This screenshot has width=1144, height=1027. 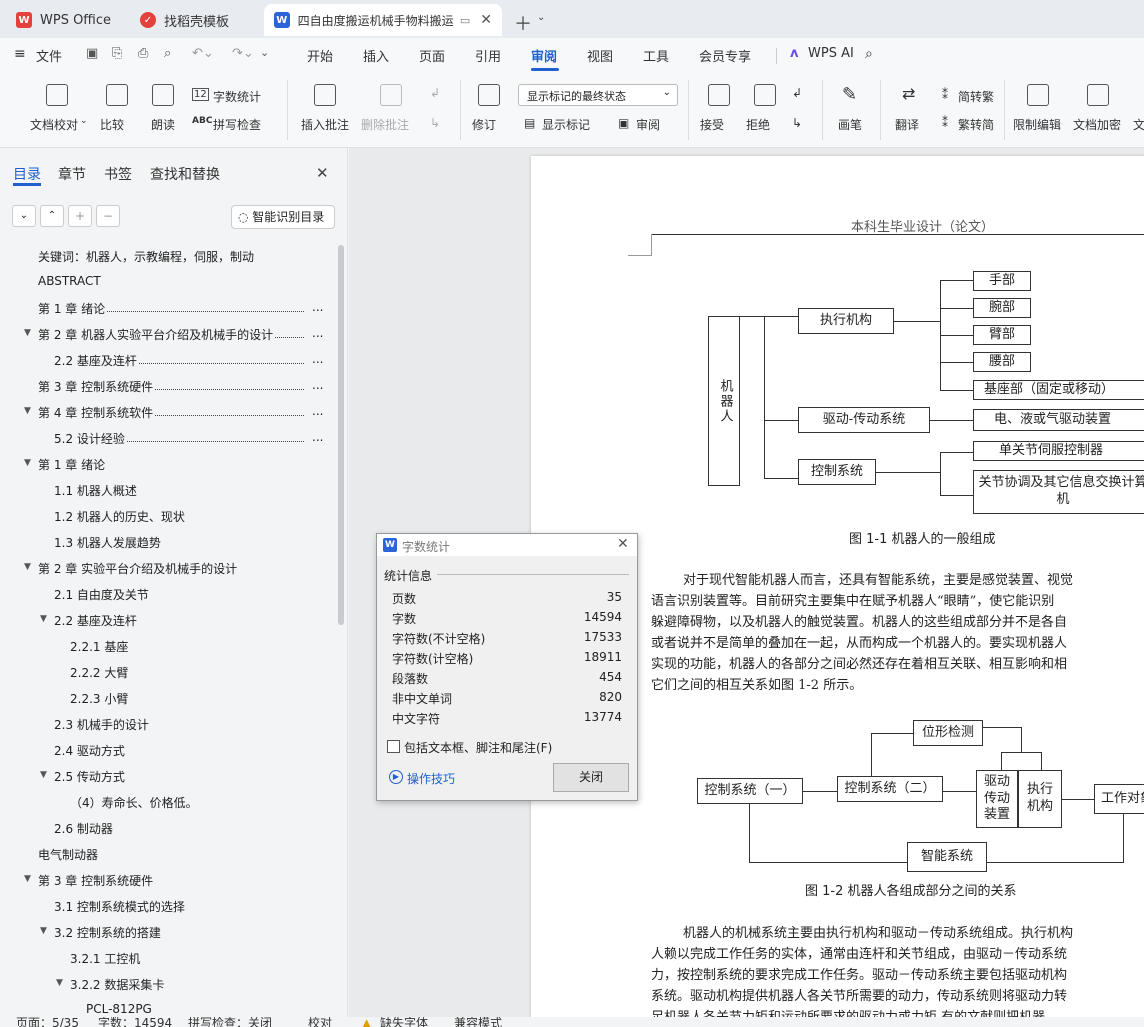 I want to click on trad-icon: ⁑, so click(x=945, y=95).